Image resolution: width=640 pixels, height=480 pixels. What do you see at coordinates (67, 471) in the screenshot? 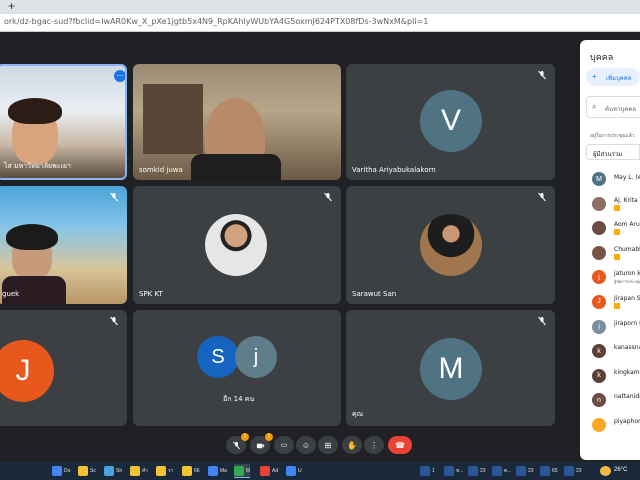
I see `taskbar-item-label: Do` at bounding box center [67, 471].